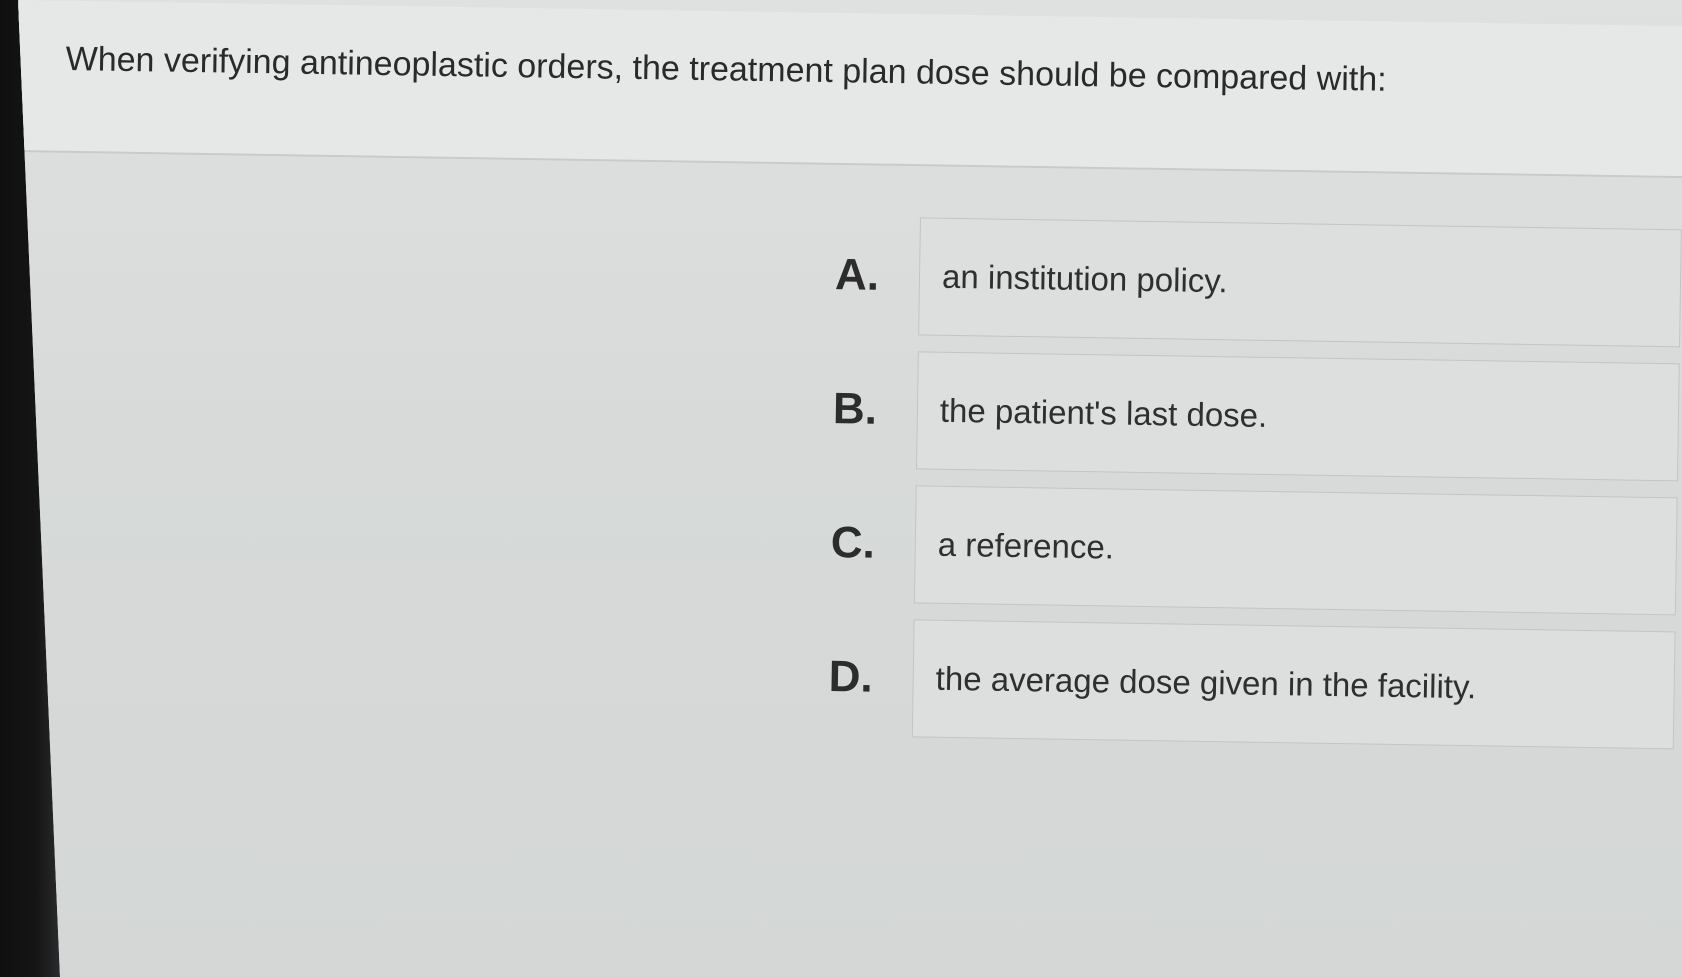 The width and height of the screenshot is (1682, 977). What do you see at coordinates (855, 409) in the screenshot?
I see `option-b-letter: B.` at bounding box center [855, 409].